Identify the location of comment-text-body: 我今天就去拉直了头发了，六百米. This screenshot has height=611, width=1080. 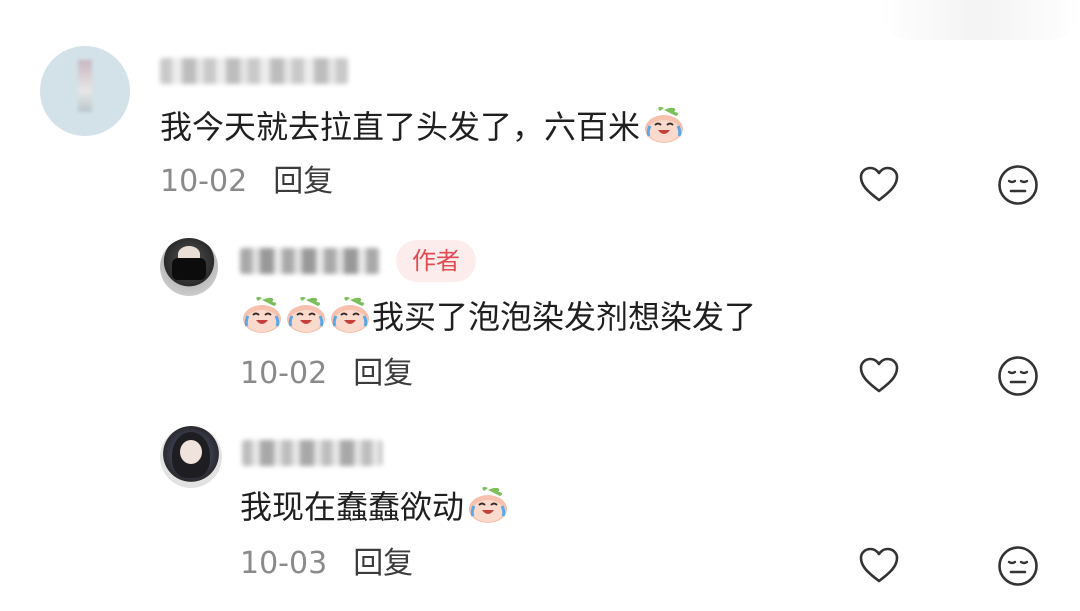
(400, 127).